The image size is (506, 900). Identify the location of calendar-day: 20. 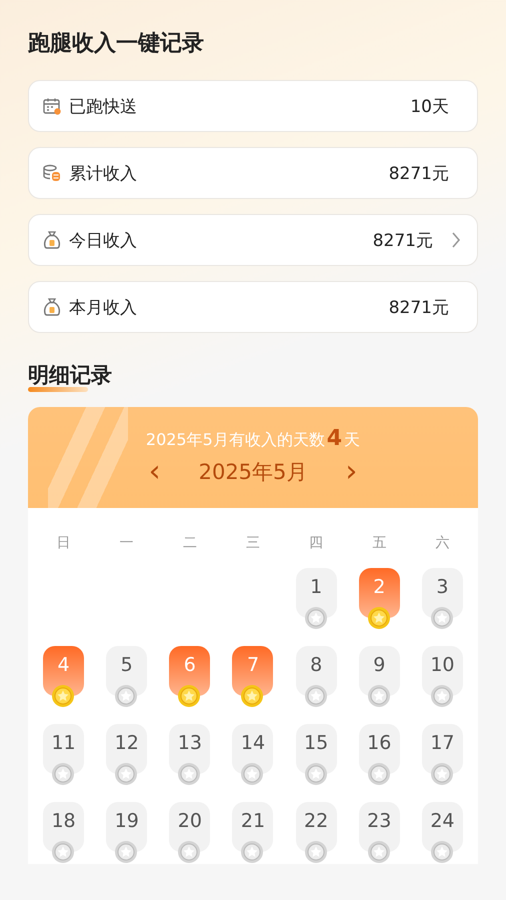
(189, 827).